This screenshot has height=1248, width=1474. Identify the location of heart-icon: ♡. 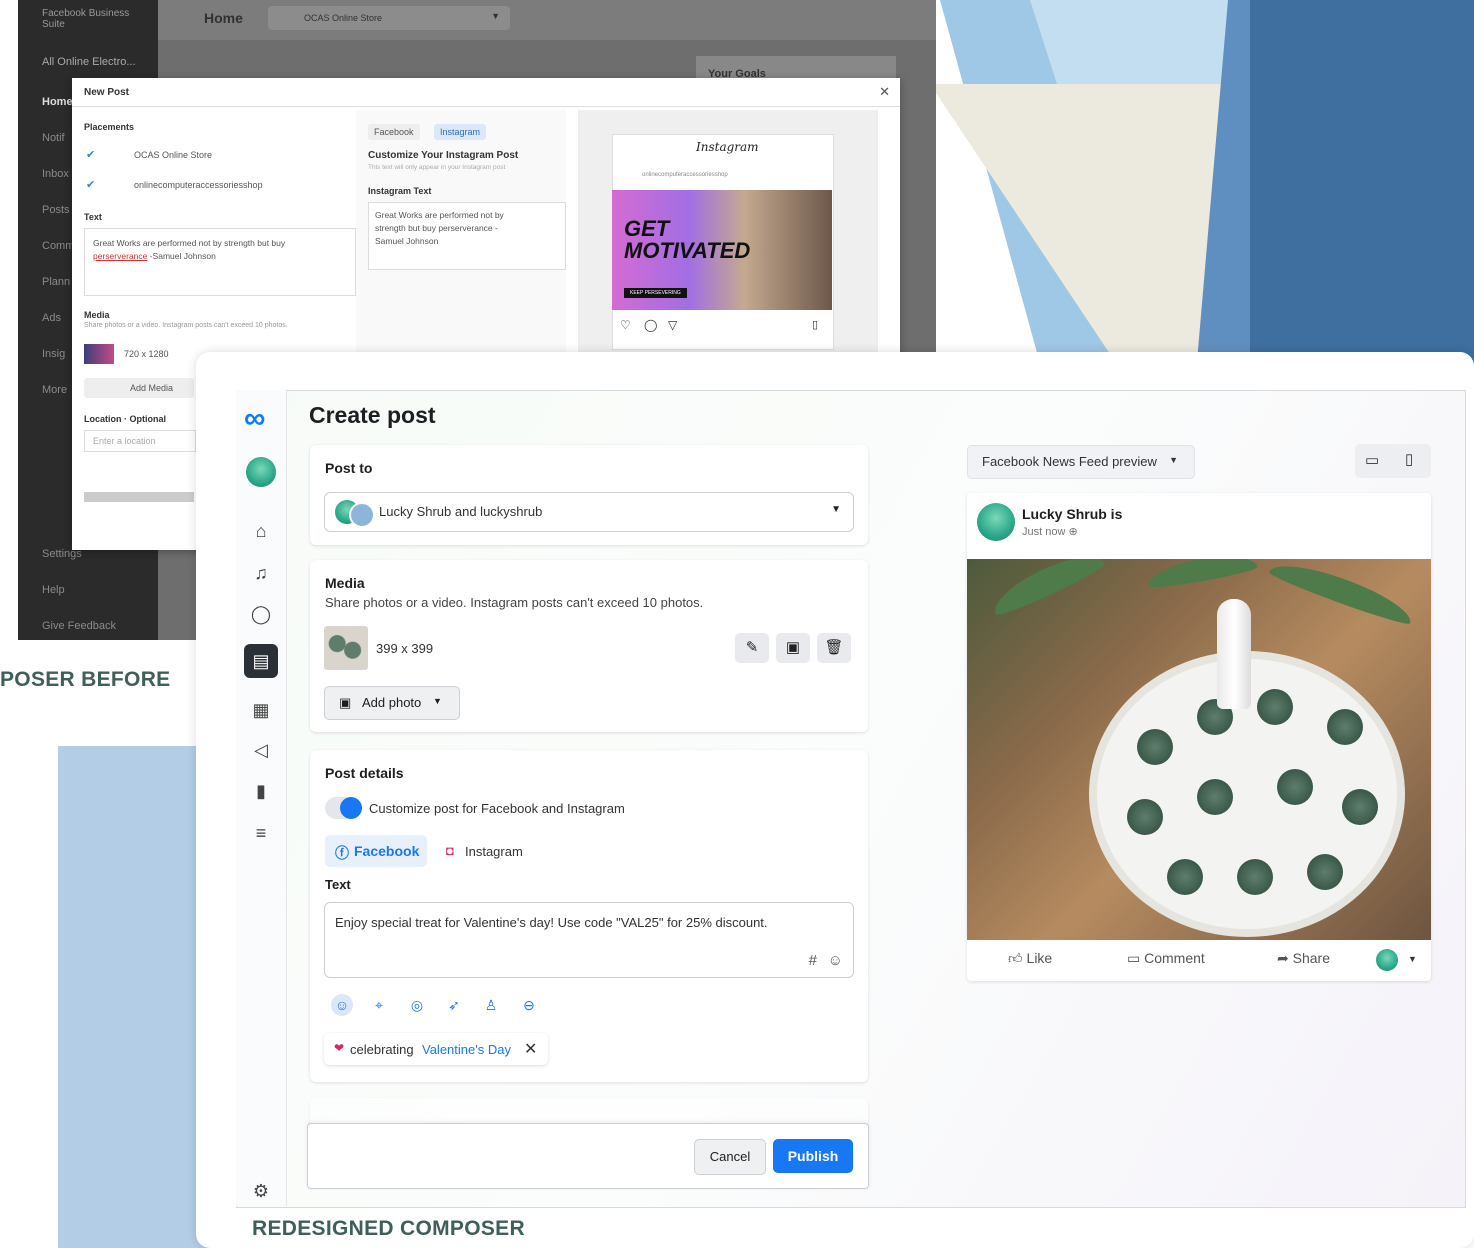
(625, 325).